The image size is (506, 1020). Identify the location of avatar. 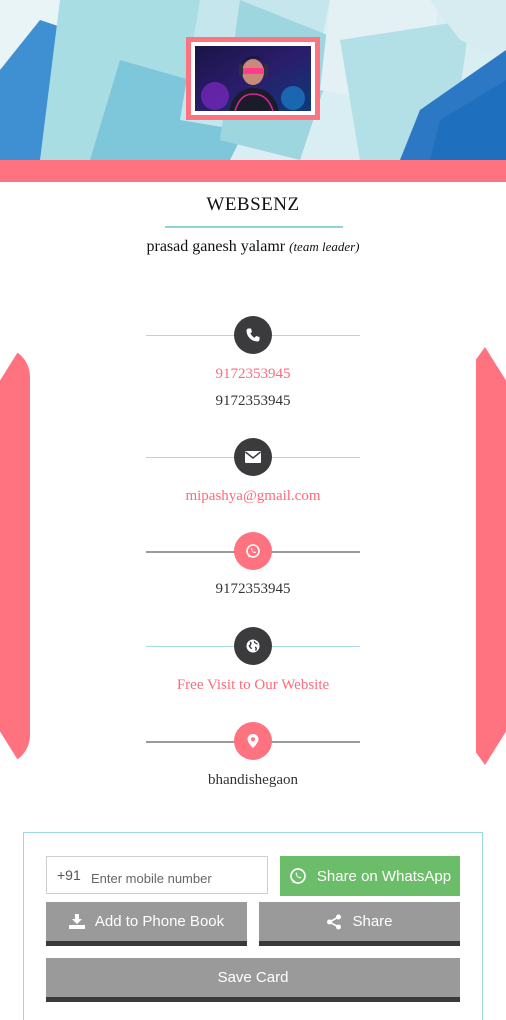
(253, 78).